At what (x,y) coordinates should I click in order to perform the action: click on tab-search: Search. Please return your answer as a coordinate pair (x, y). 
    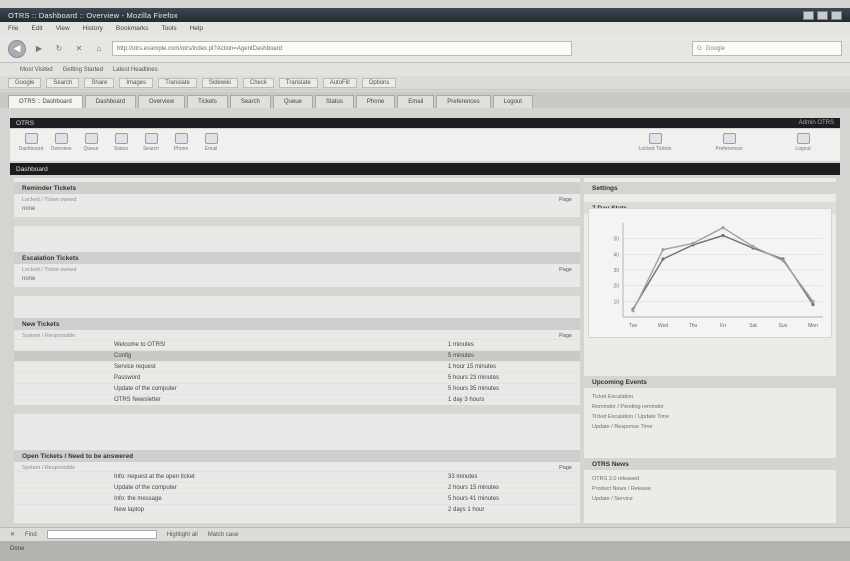
    Looking at the image, I should click on (250, 101).